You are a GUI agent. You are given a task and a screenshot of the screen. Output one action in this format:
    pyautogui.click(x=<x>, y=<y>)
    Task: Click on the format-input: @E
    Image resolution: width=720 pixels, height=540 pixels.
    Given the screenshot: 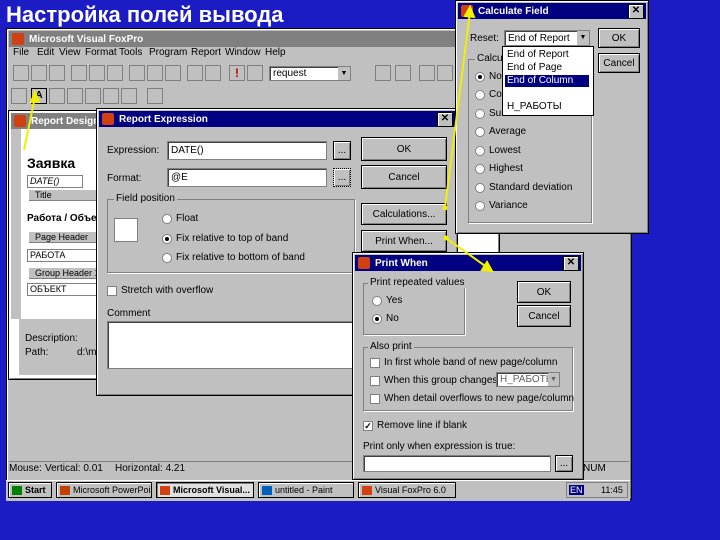 What is the action you would take?
    pyautogui.click(x=247, y=177)
    